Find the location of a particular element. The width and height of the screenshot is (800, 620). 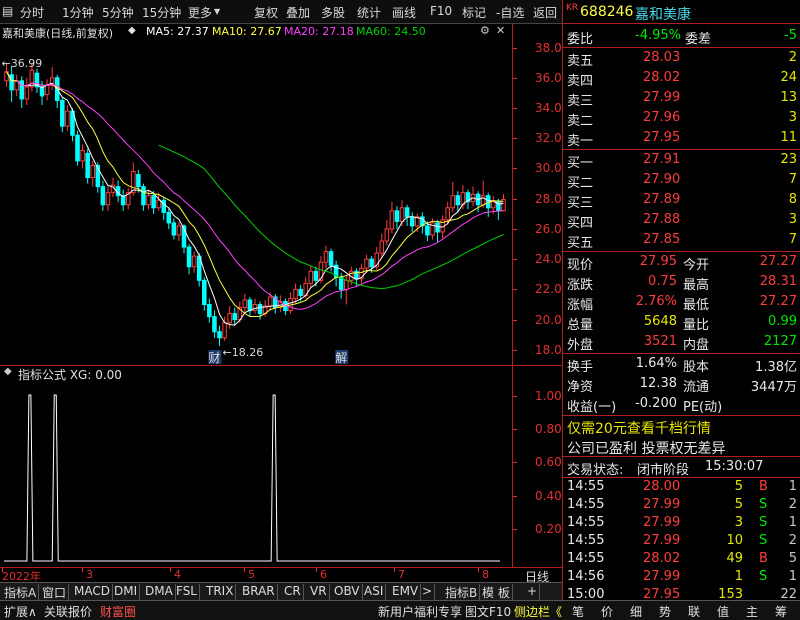

mark-button: 标记 is located at coordinates (474, 12).